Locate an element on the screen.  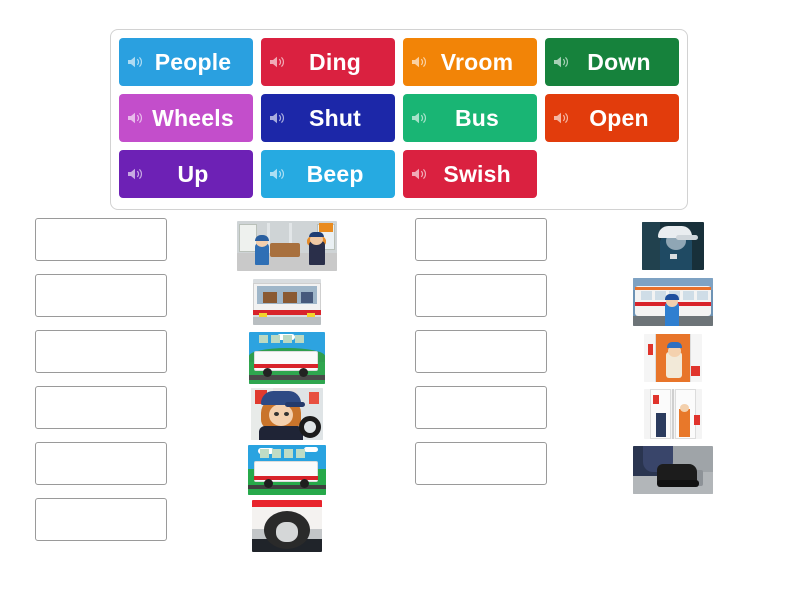
word-tile-vroom: Vroom is located at coordinates (470, 62).